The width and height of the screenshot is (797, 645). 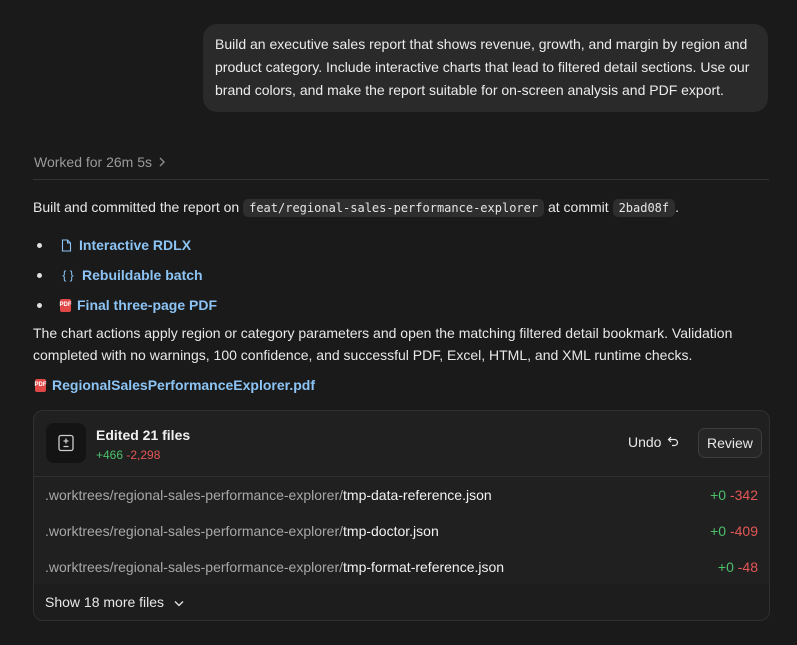 What do you see at coordinates (110, 455) in the screenshot?
I see `lines-added: +466` at bounding box center [110, 455].